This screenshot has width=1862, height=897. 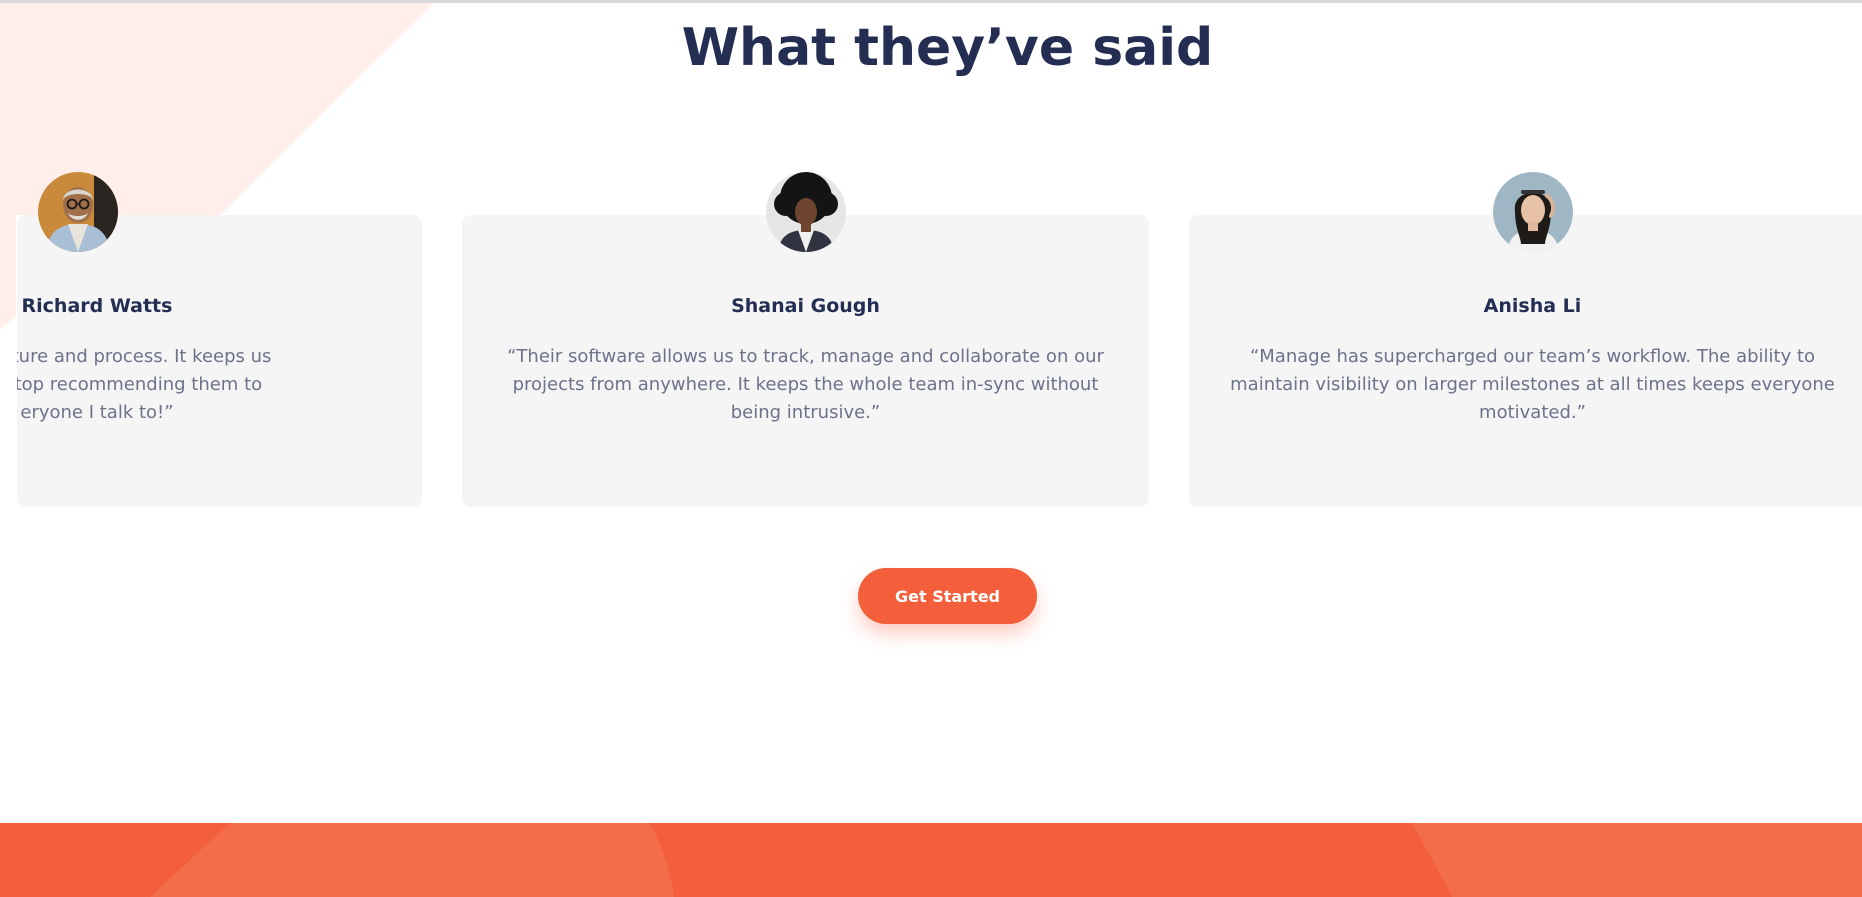 I want to click on quote-line: vide structure and process. It keeps us, so click(x=144, y=356).